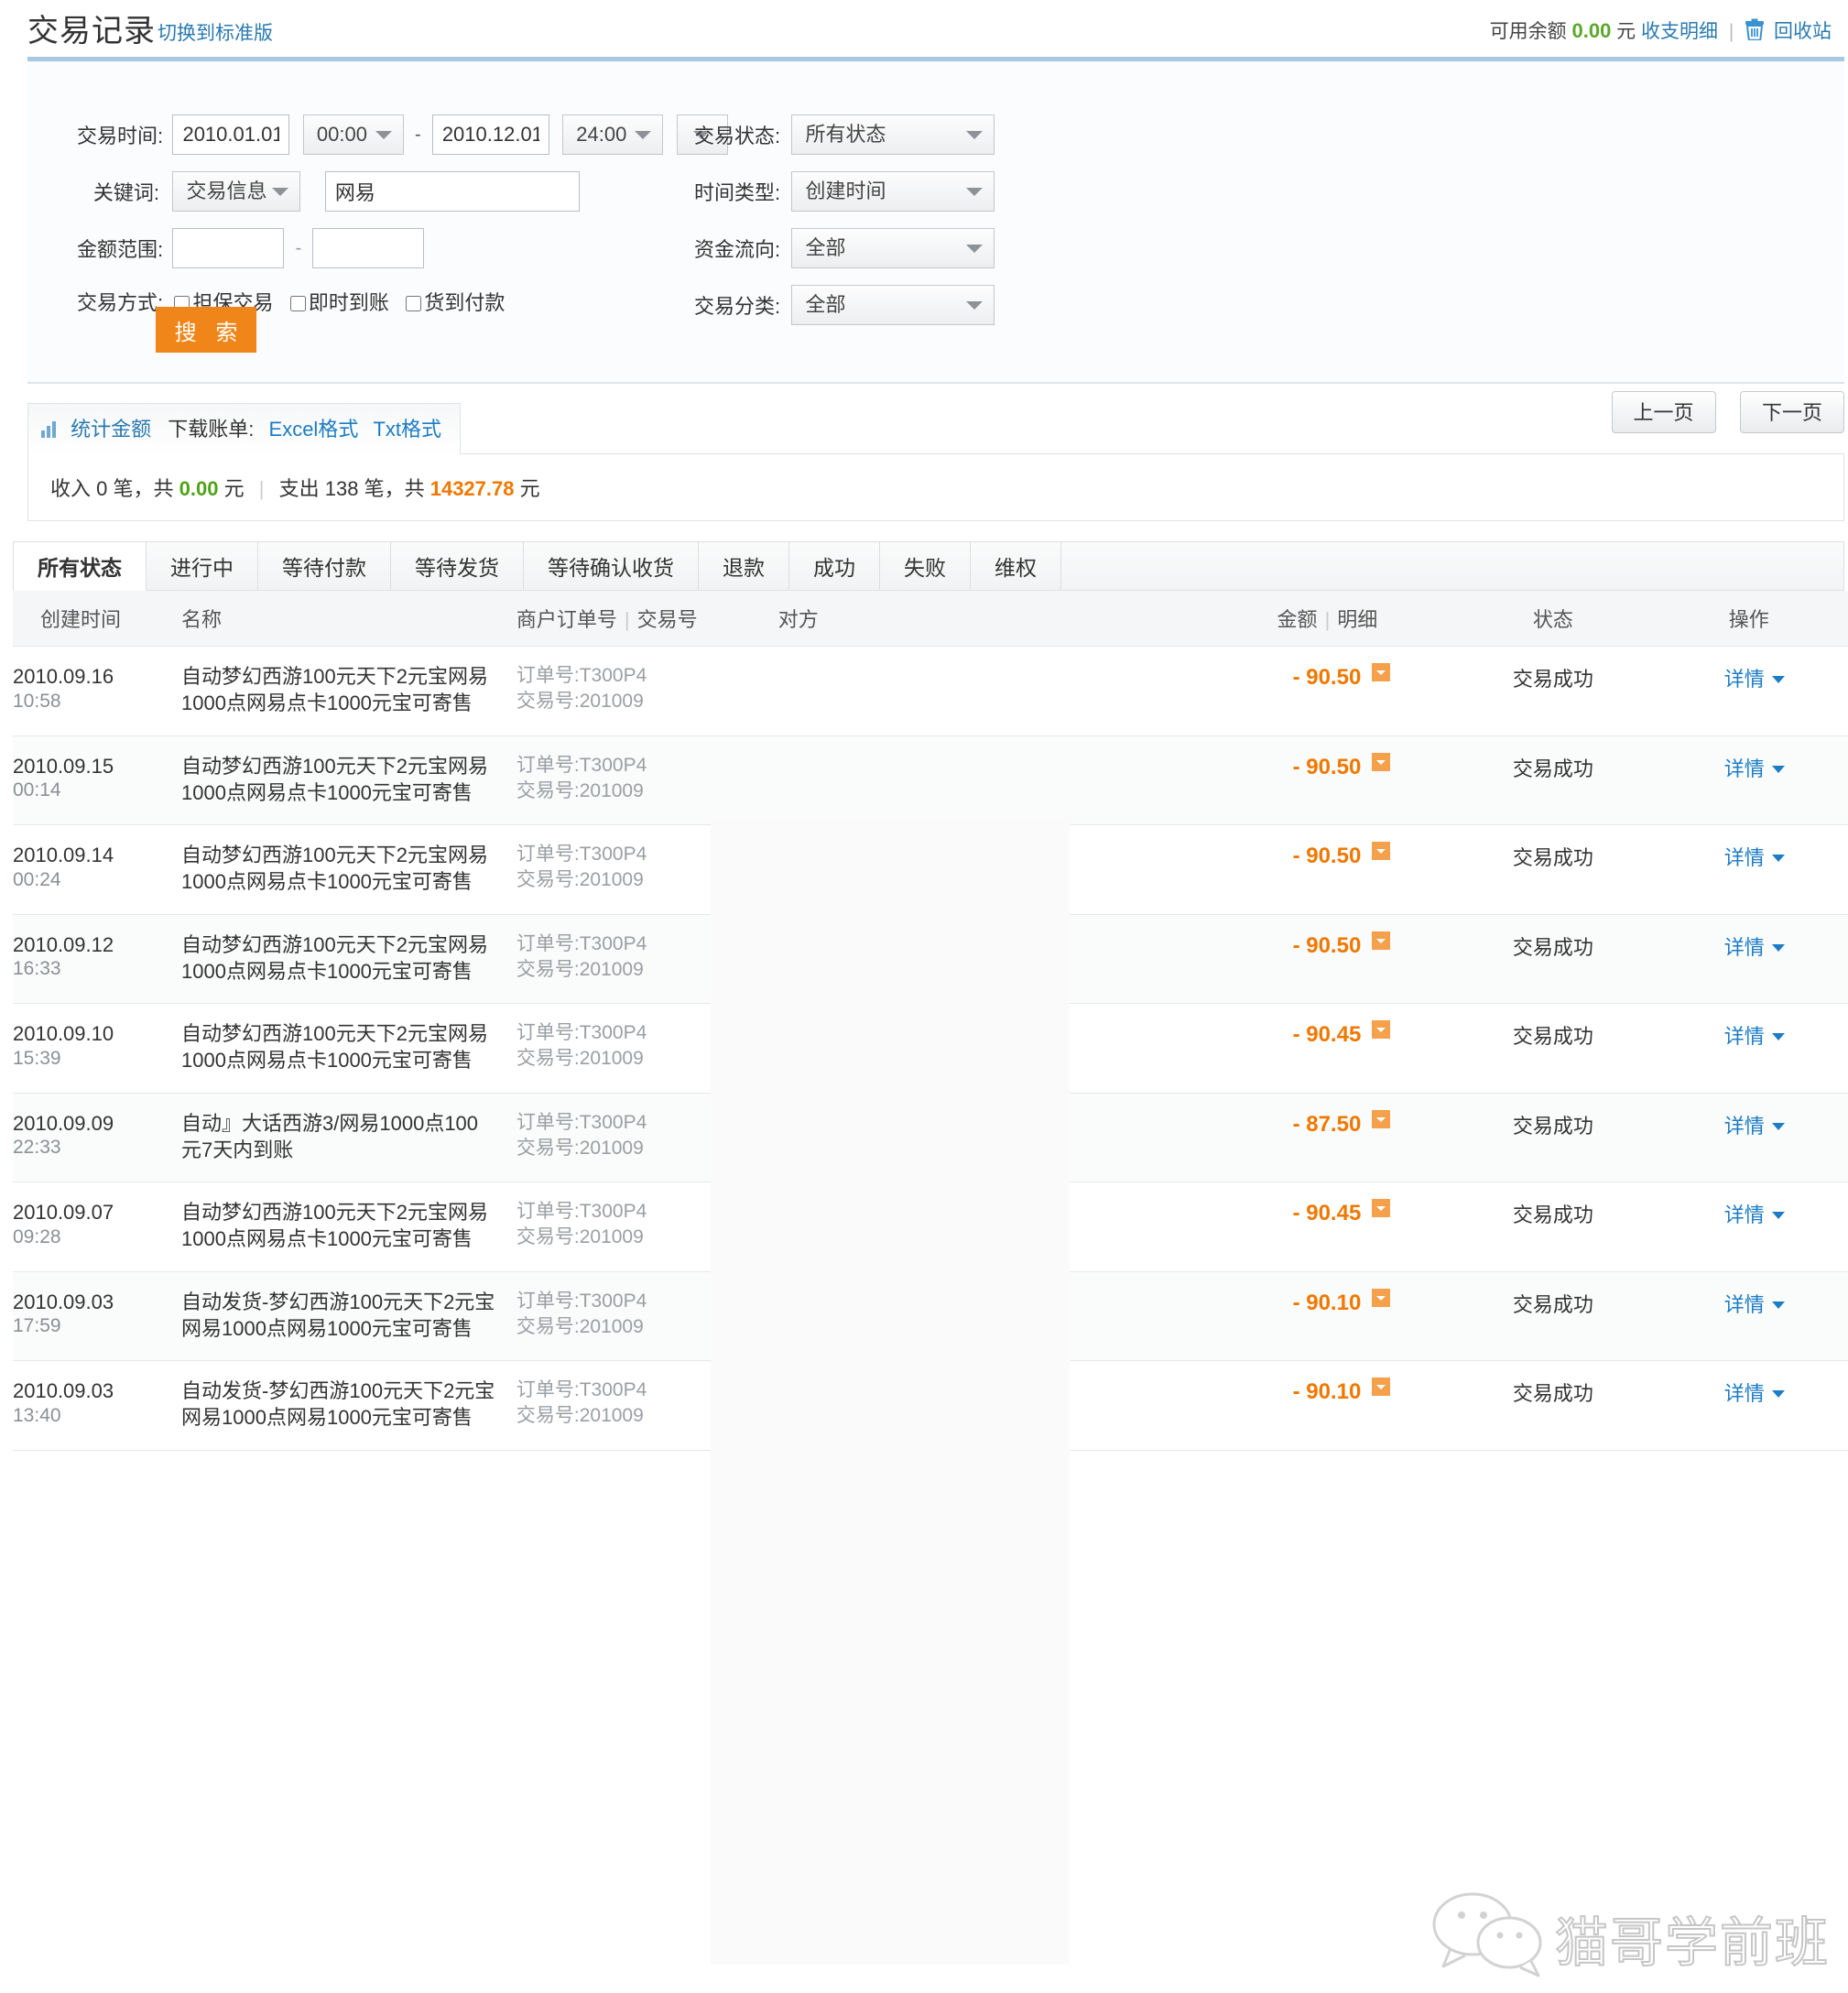 This screenshot has width=1848, height=1993. What do you see at coordinates (456, 302) in the screenshot?
I see `method-checkbox-cod: 货到付款` at bounding box center [456, 302].